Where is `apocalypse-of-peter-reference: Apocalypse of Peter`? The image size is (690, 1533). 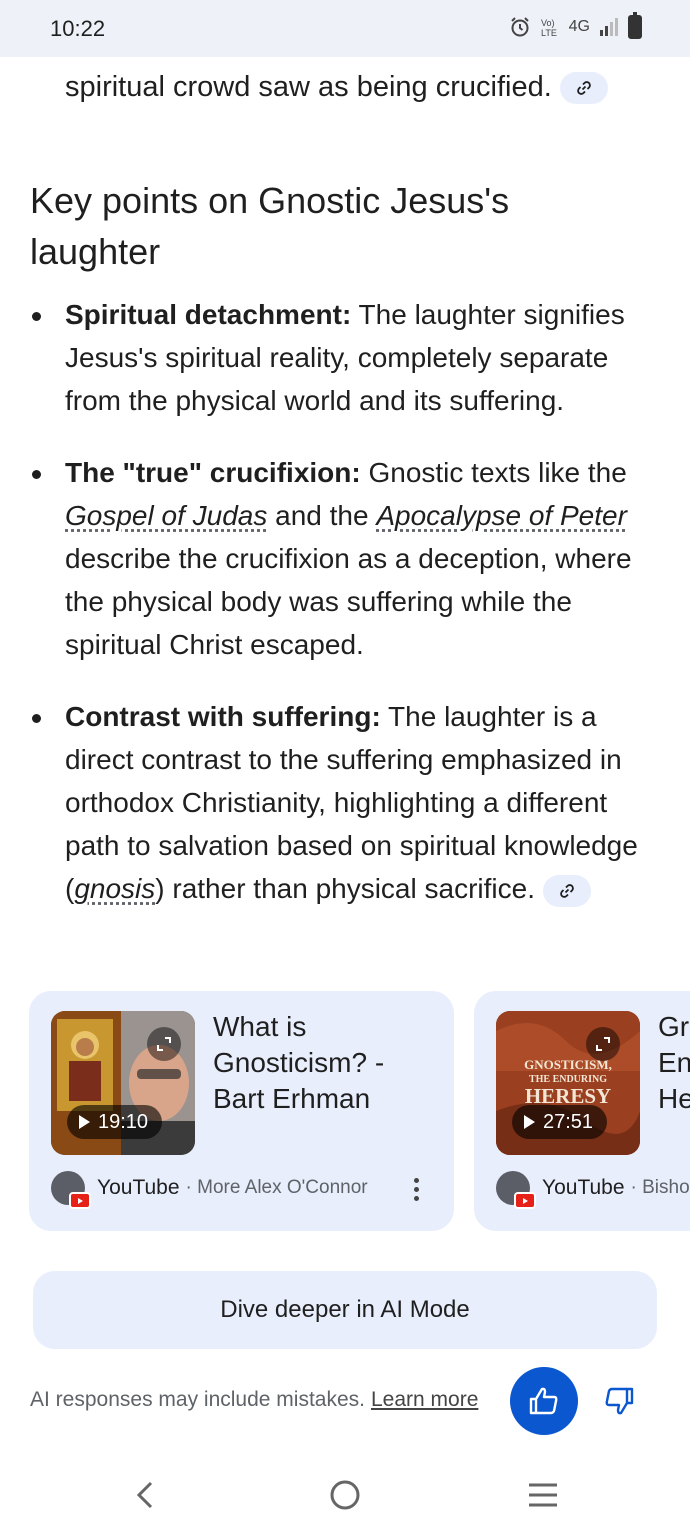
apocalypse-of-peter-reference: Apocalypse of Peter is located at coordinates (501, 515).